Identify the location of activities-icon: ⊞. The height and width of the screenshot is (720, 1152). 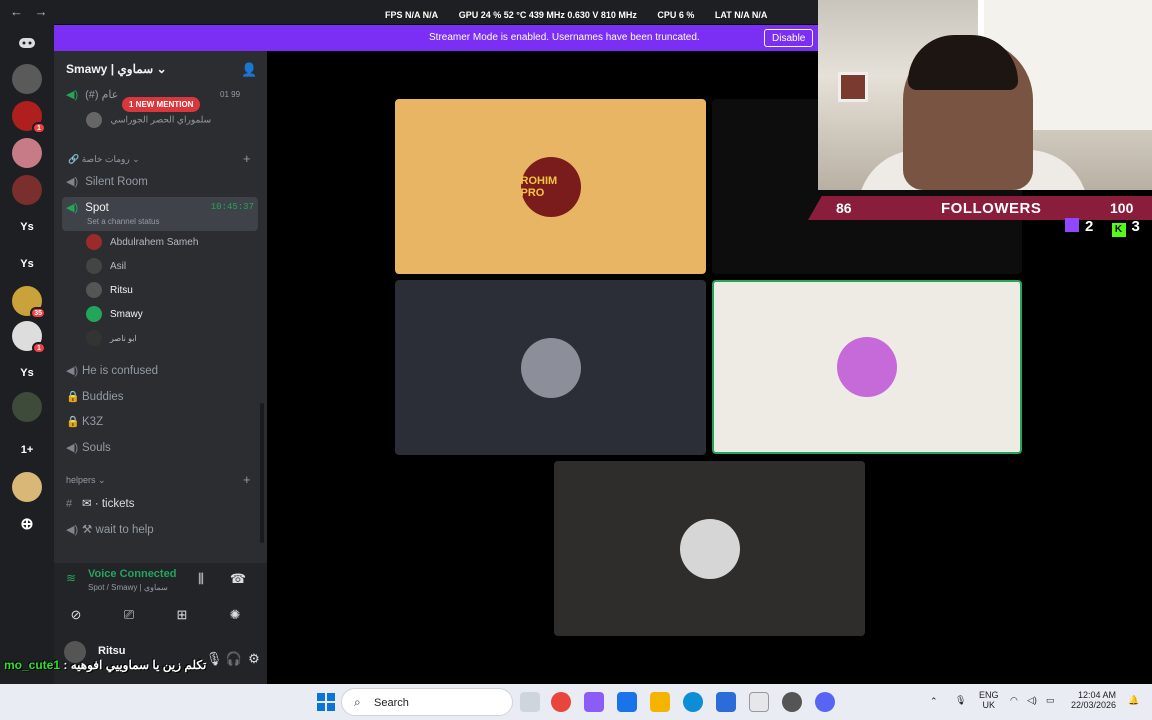
(182, 615).